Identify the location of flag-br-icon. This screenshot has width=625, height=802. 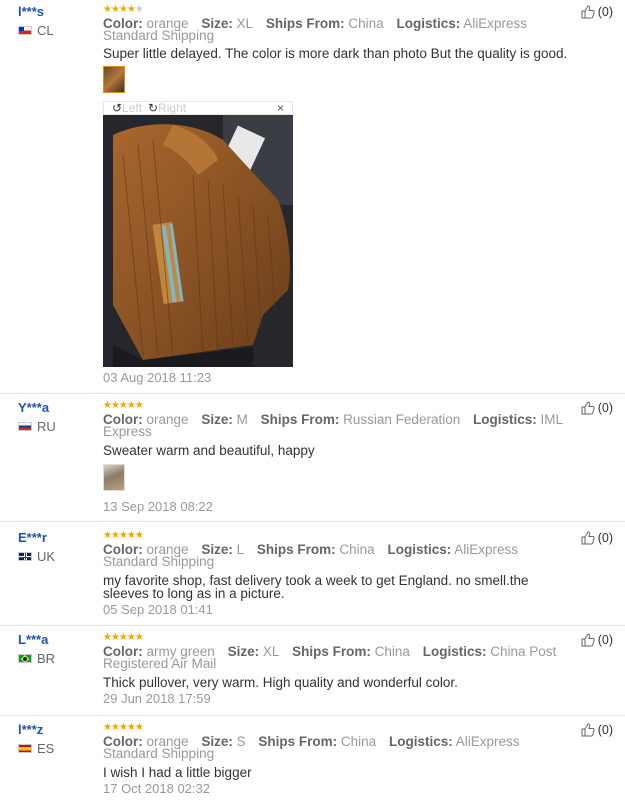
(25, 658).